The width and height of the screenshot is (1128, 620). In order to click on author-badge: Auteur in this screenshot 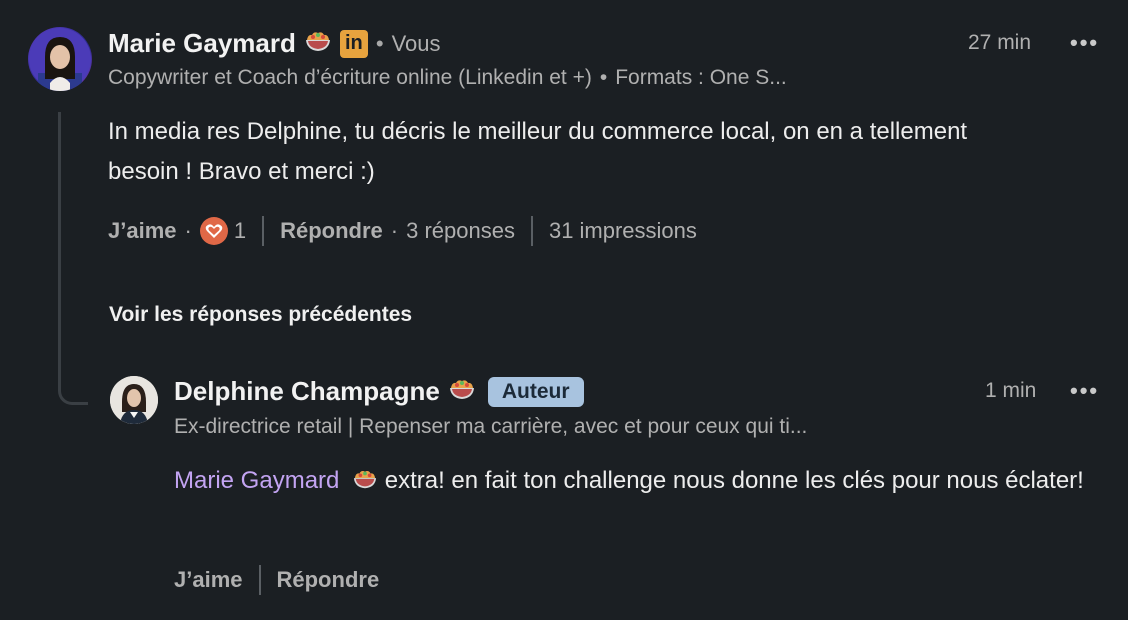, I will do `click(535, 391)`.